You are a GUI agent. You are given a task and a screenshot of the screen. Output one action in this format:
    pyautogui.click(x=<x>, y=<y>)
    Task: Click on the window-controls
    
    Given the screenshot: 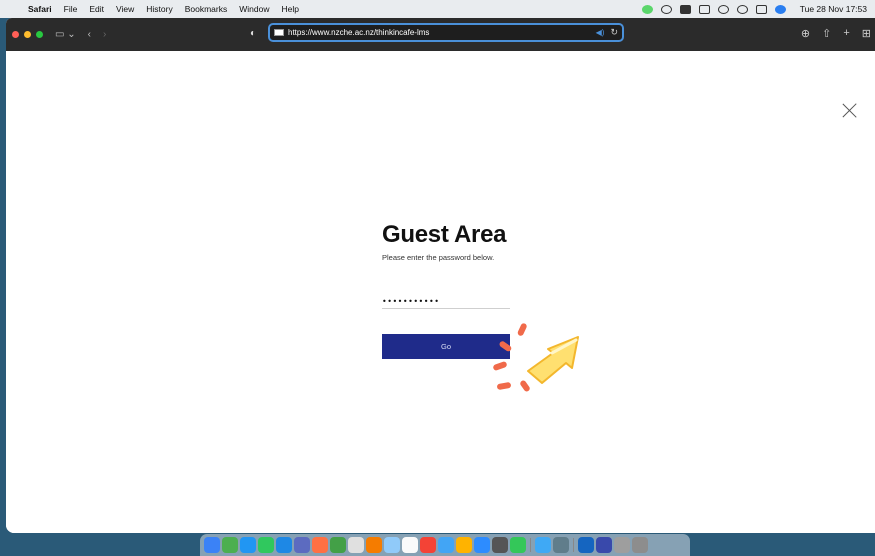 What is the action you would take?
    pyautogui.click(x=27, y=34)
    